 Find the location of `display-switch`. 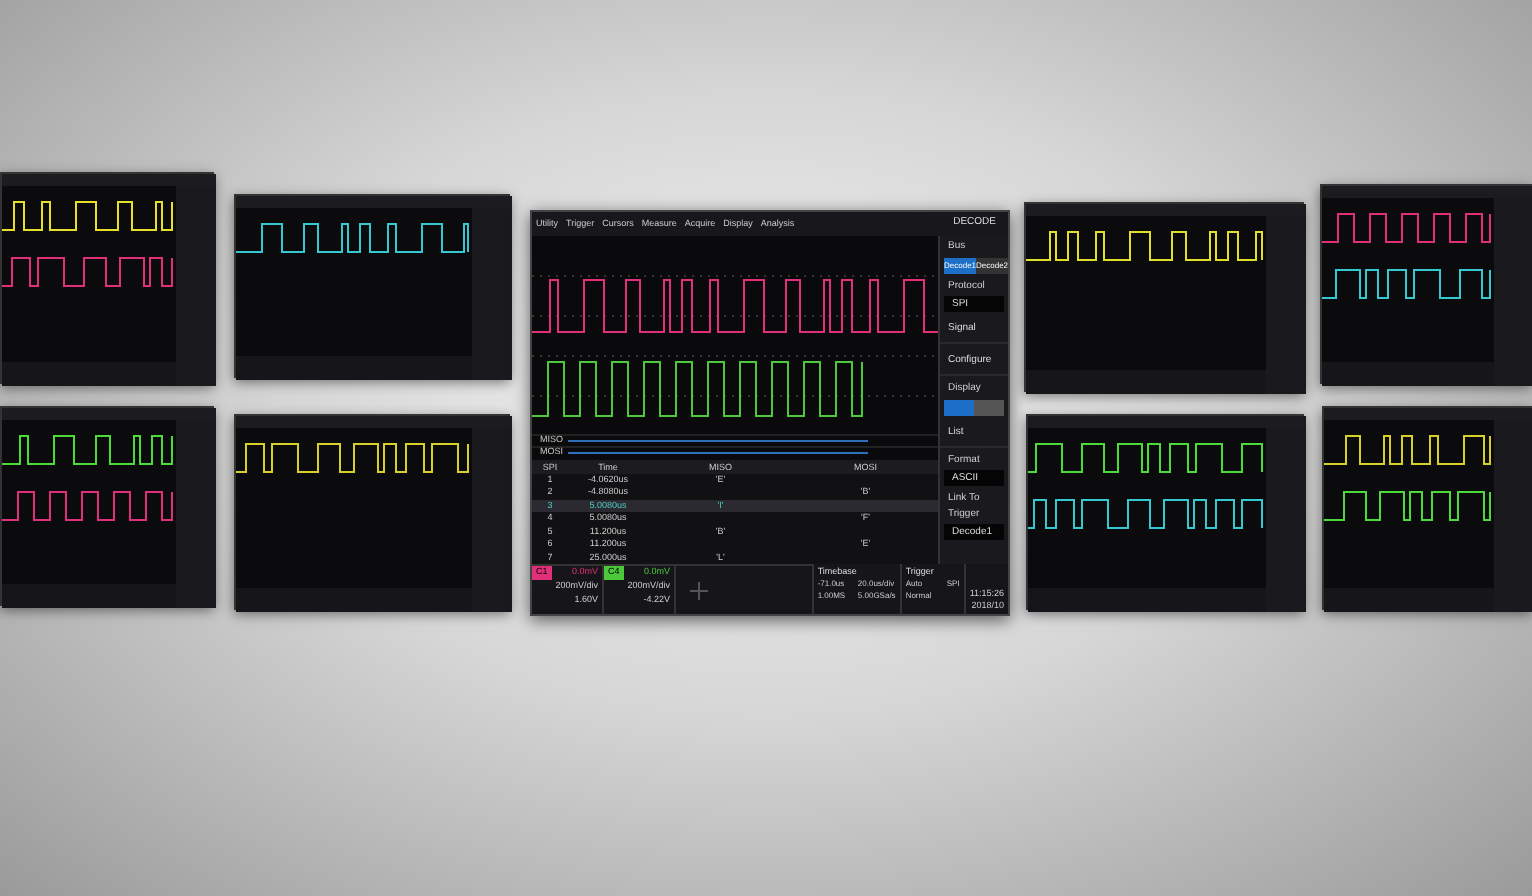

display-switch is located at coordinates (974, 407).